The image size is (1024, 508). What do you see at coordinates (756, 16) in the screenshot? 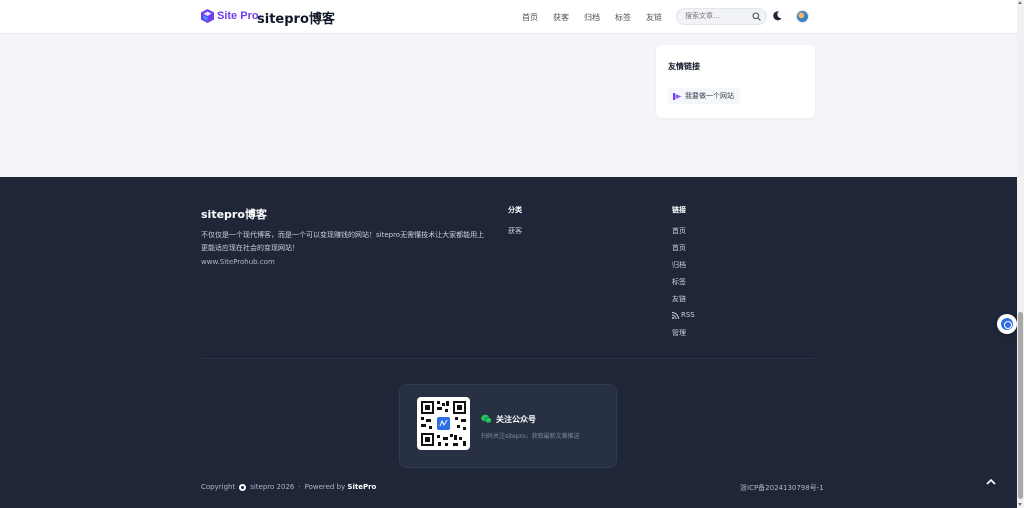
I see `search-icon` at bounding box center [756, 16].